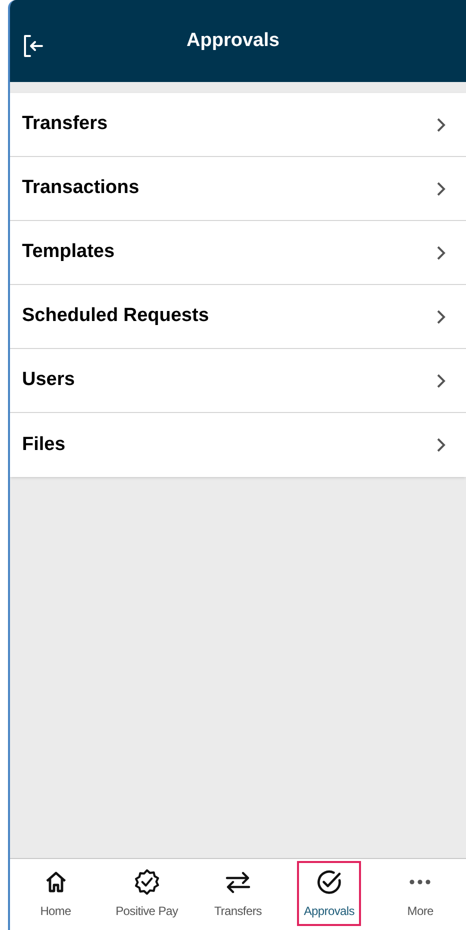 The width and height of the screenshot is (466, 930). I want to click on nav-tab: Home, so click(56, 893).